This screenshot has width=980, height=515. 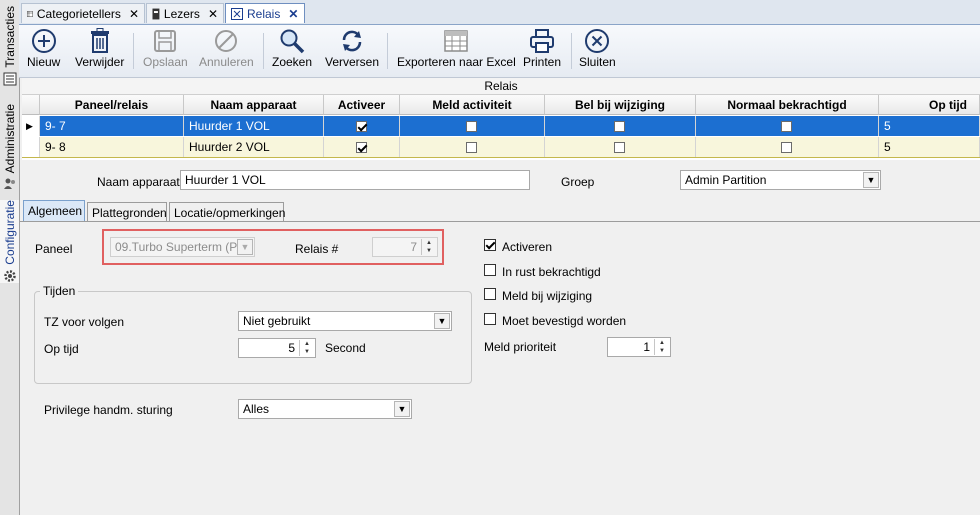 I want to click on tab-algemeen: Algemeen, so click(x=54, y=211).